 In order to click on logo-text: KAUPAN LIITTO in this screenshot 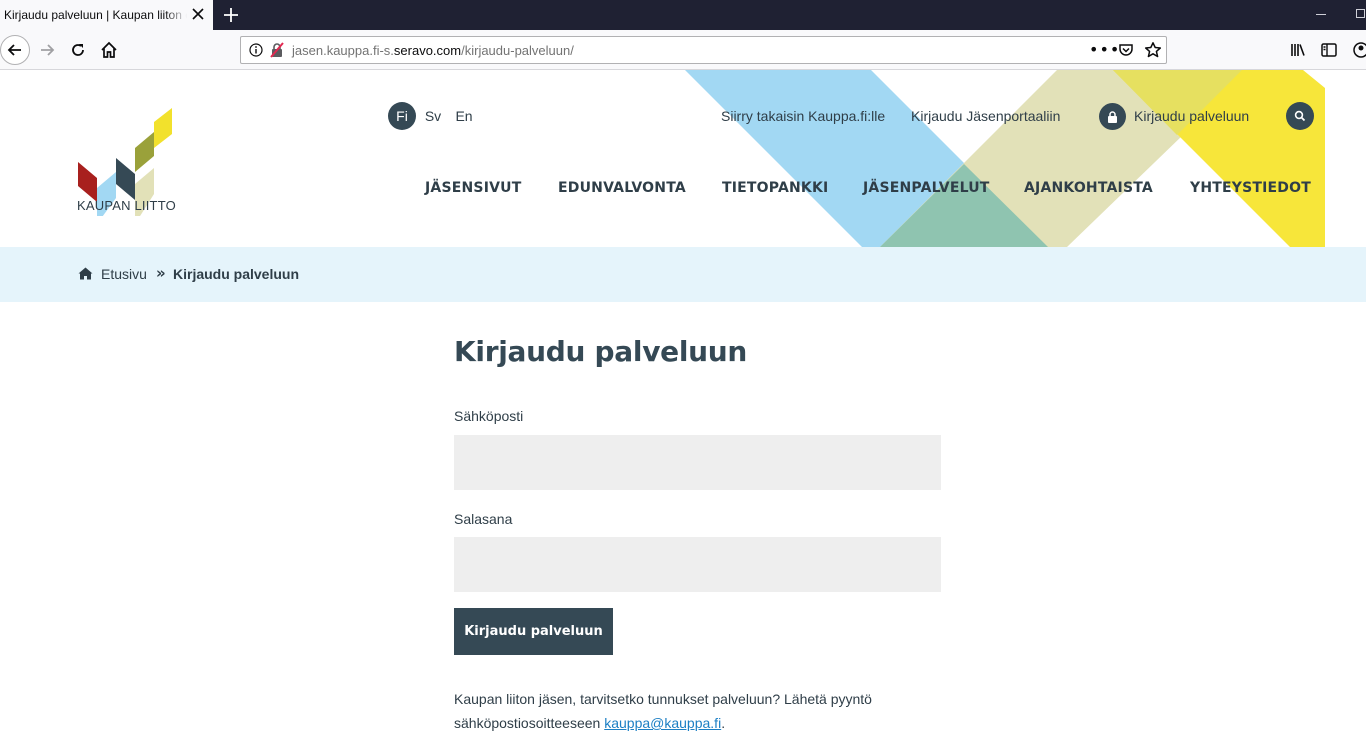, I will do `click(126, 205)`.